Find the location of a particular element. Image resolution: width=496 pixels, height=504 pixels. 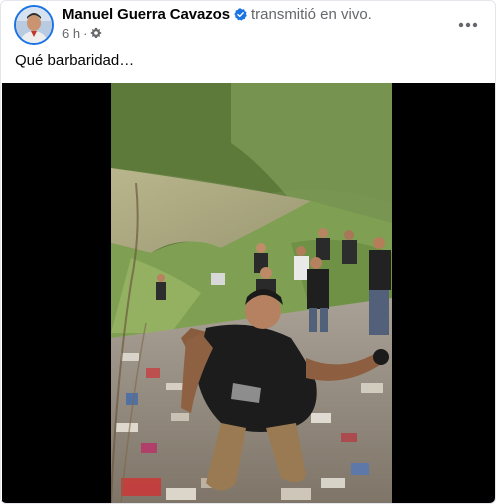

avatar-image is located at coordinates (34, 25).